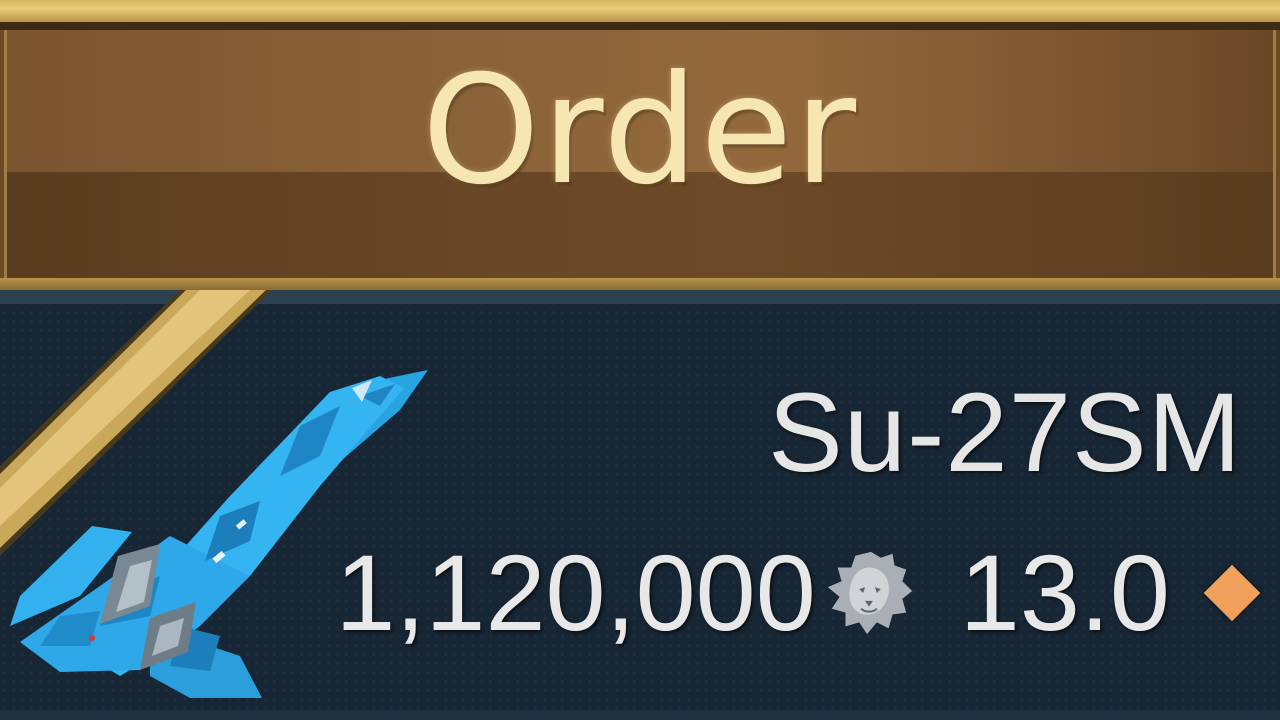 The height and width of the screenshot is (720, 1280). I want to click on vehicle-price: 1,120,000, so click(575, 592).